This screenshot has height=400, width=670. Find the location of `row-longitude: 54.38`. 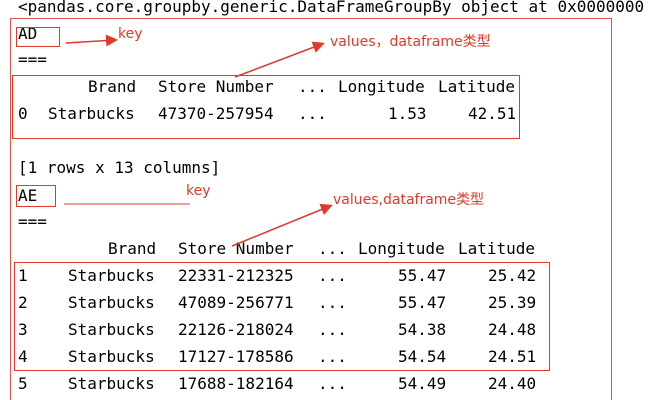

row-longitude: 54.38 is located at coordinates (422, 329).